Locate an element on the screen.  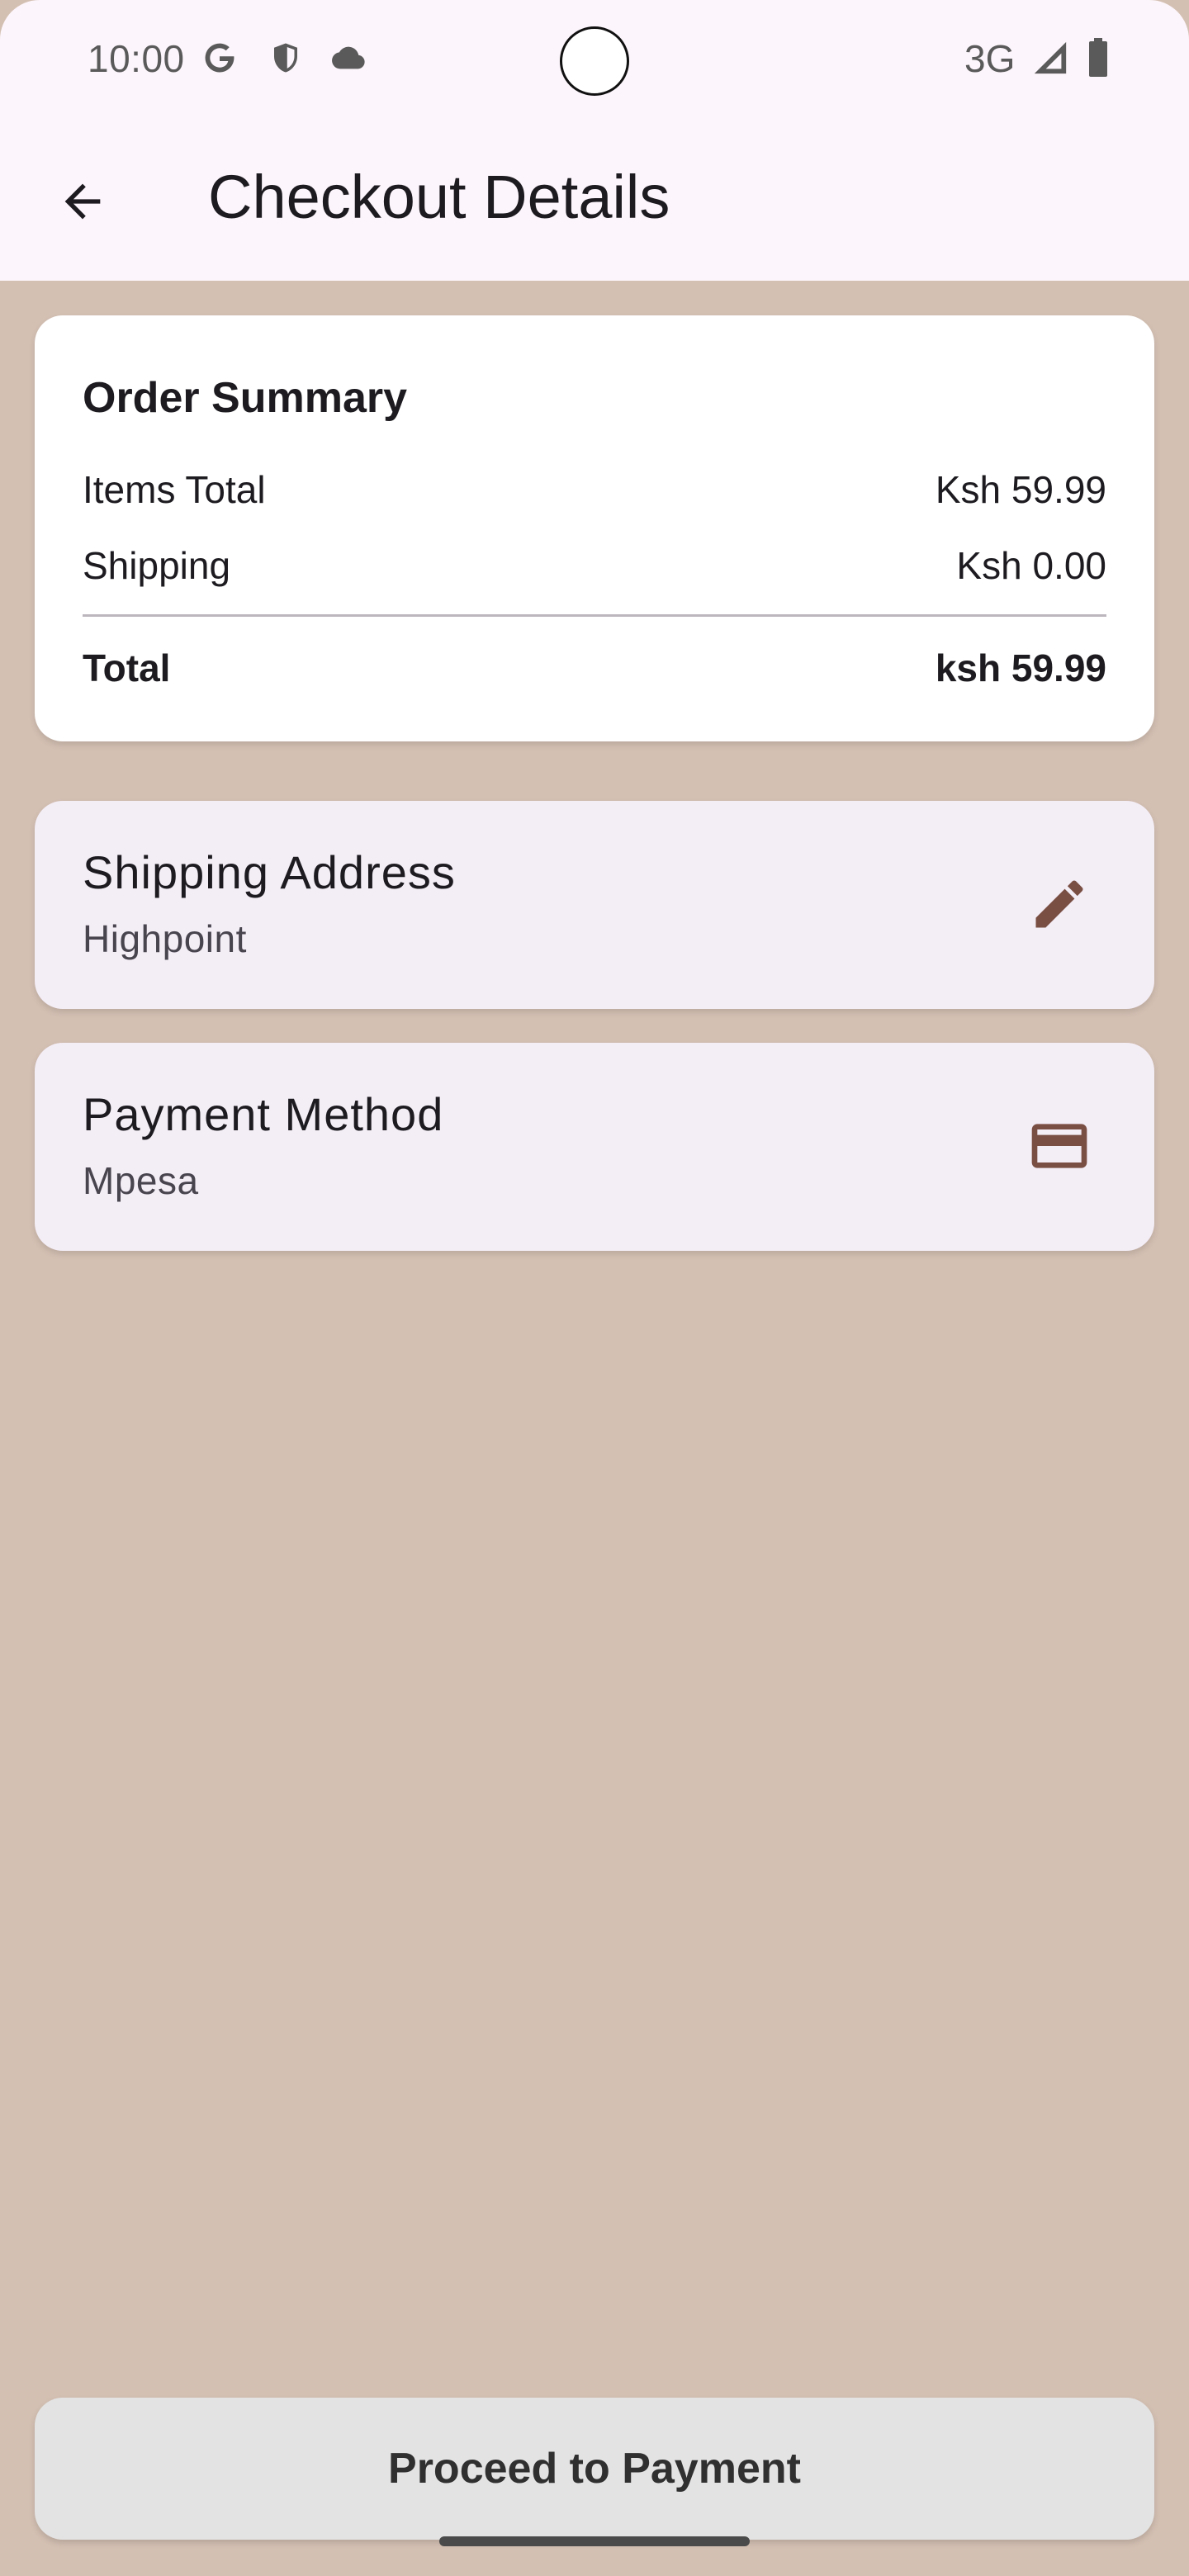
shipping-address-card: Shipping Address Highpoint is located at coordinates (594, 905).